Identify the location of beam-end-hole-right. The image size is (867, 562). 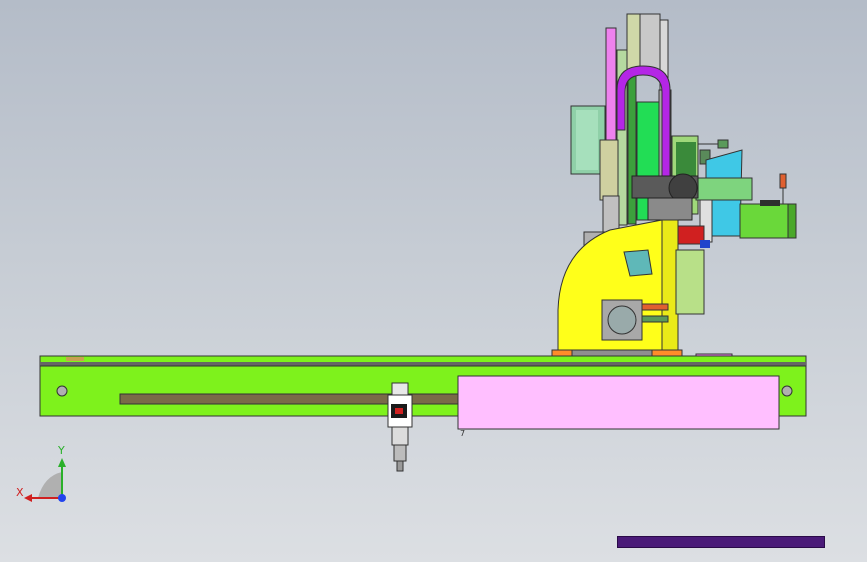
(787, 391).